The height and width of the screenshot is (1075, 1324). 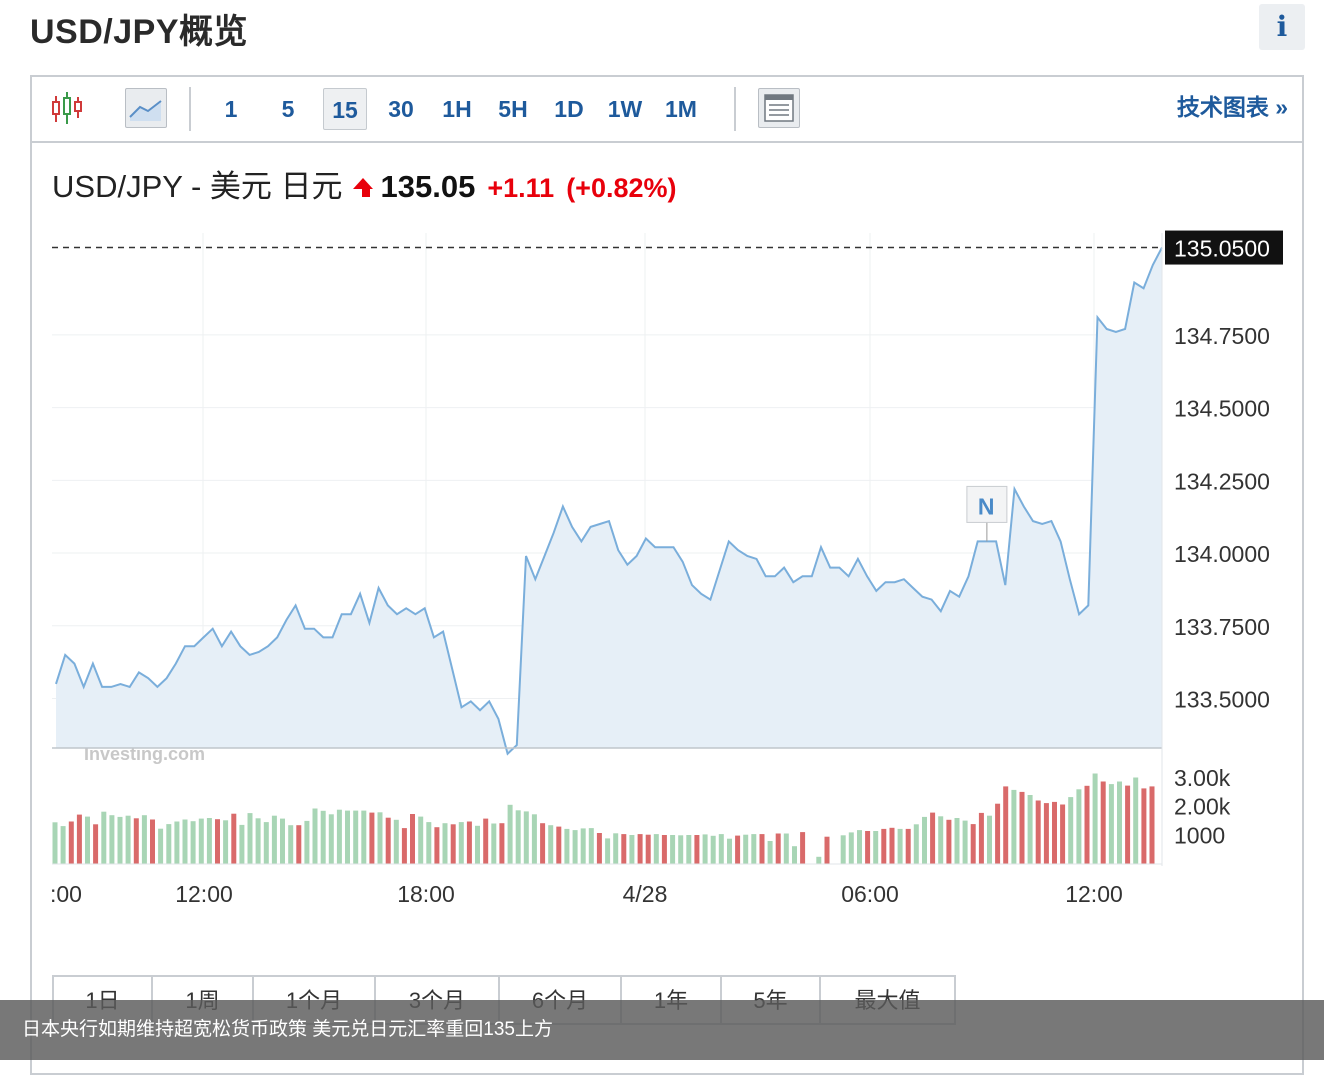 I want to click on x-tick-label: :00, so click(x=66, y=894).